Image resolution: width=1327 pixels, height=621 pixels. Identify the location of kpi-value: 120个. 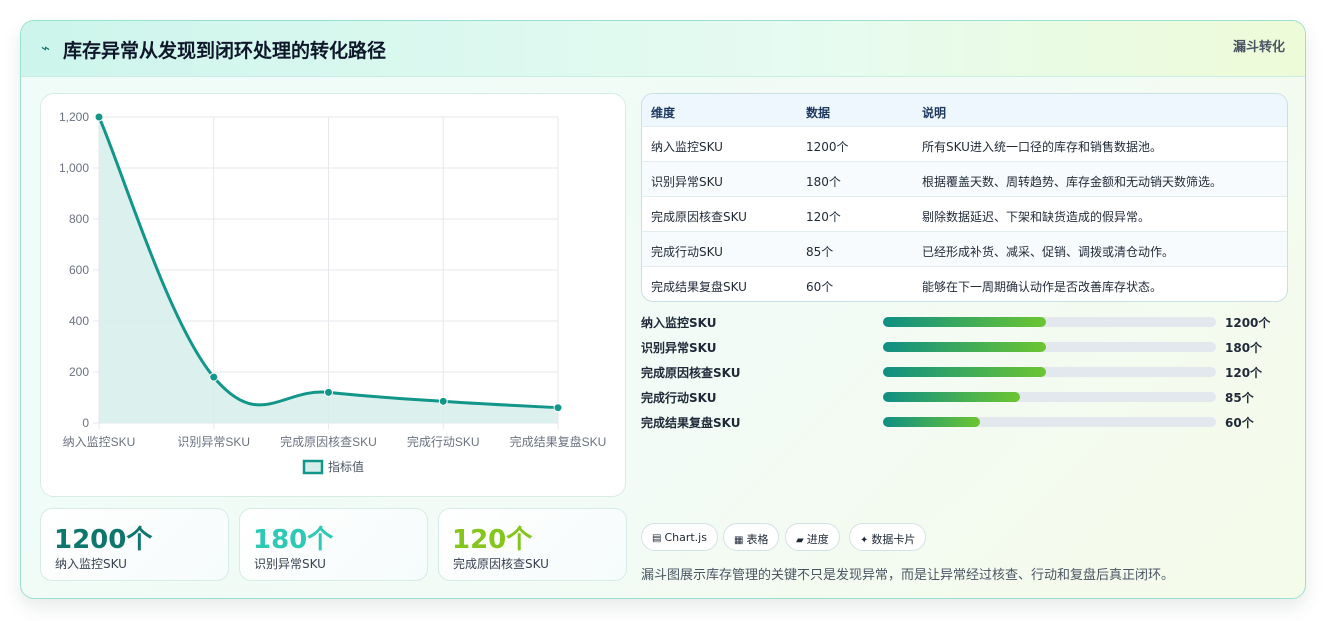
(492, 540).